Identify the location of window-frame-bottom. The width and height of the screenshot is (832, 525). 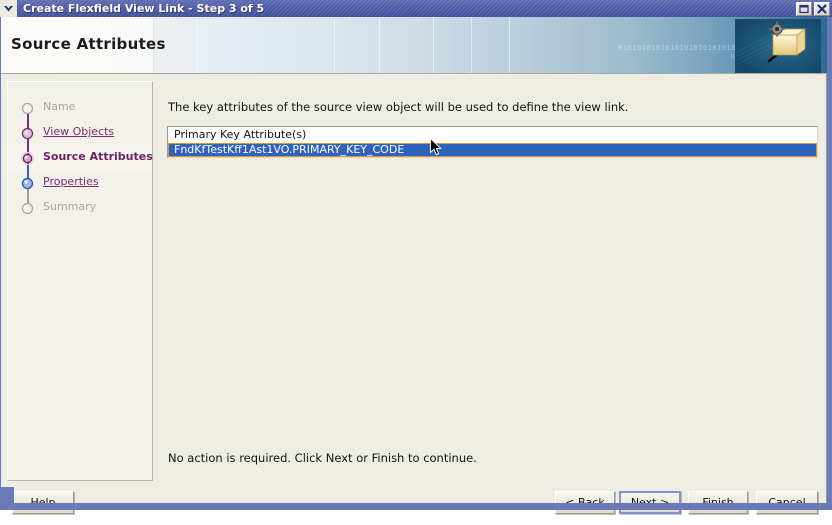
(416, 506).